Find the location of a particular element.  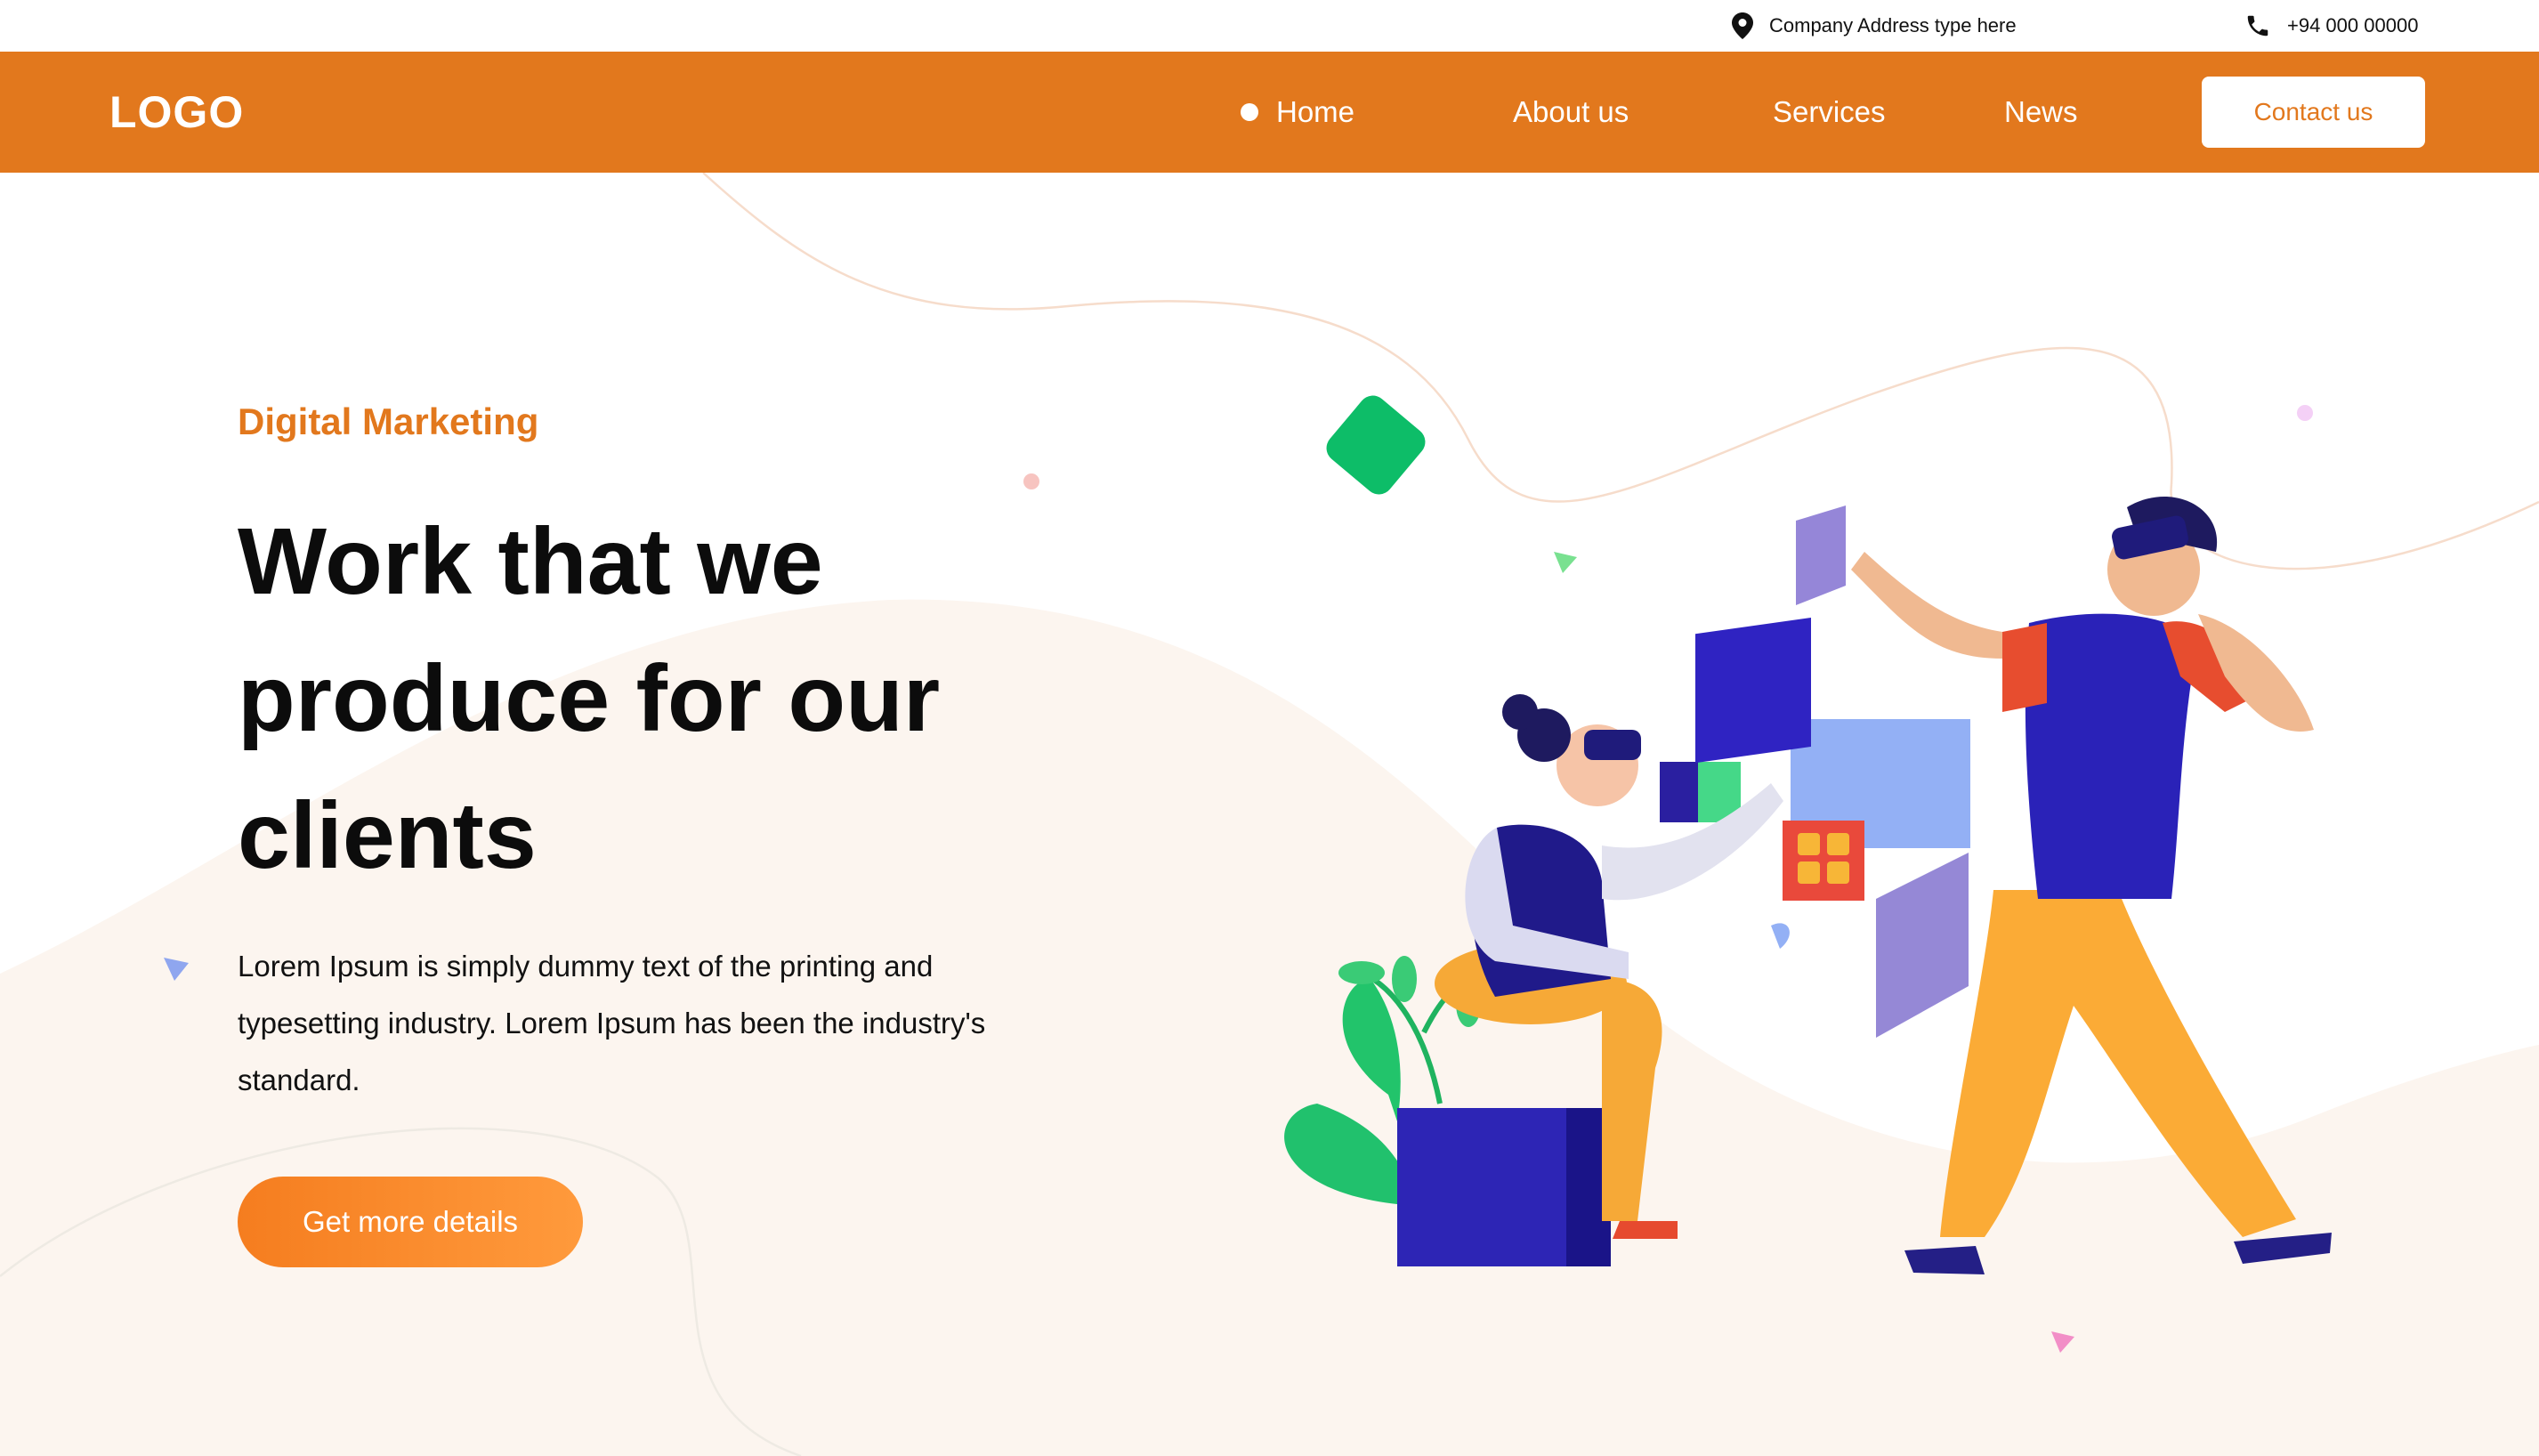

headline-line: produce for our is located at coordinates (590, 698).